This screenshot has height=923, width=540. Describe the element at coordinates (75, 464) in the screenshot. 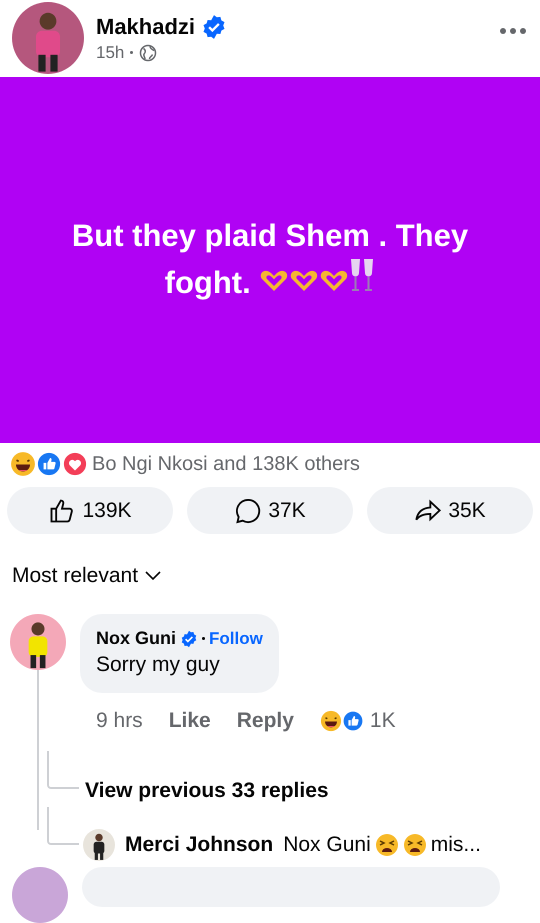

I see `heart-reaction-icon` at that location.